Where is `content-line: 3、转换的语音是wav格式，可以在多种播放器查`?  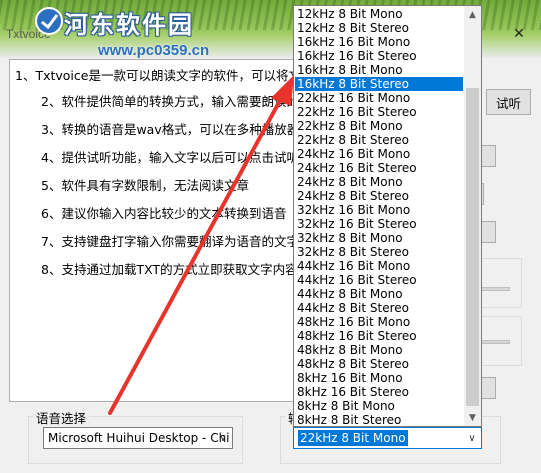 content-line: 3、转换的语音是wav格式，可以在多种播放器查 is located at coordinates (176, 129).